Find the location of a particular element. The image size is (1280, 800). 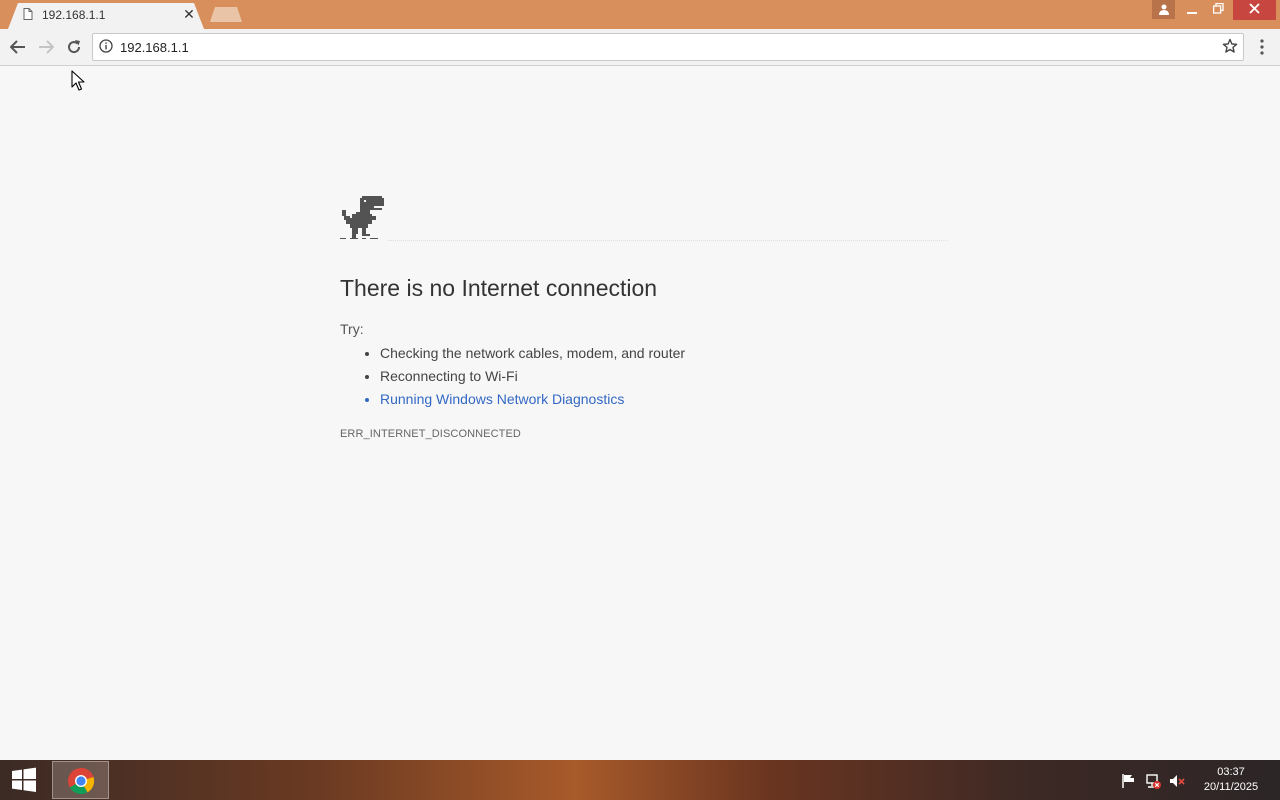

close-icon: ✕ is located at coordinates (189, 14).